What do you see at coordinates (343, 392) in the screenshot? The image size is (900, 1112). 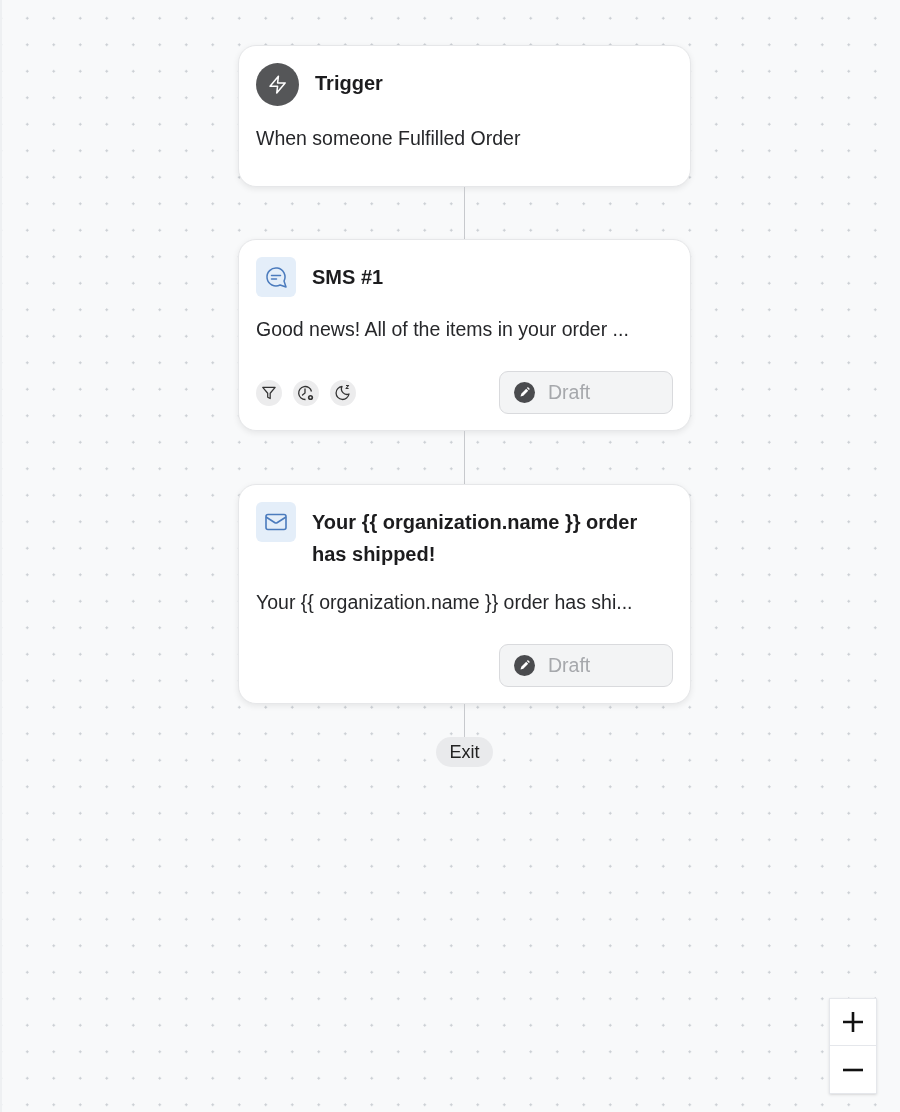 I see `moon-icon` at bounding box center [343, 392].